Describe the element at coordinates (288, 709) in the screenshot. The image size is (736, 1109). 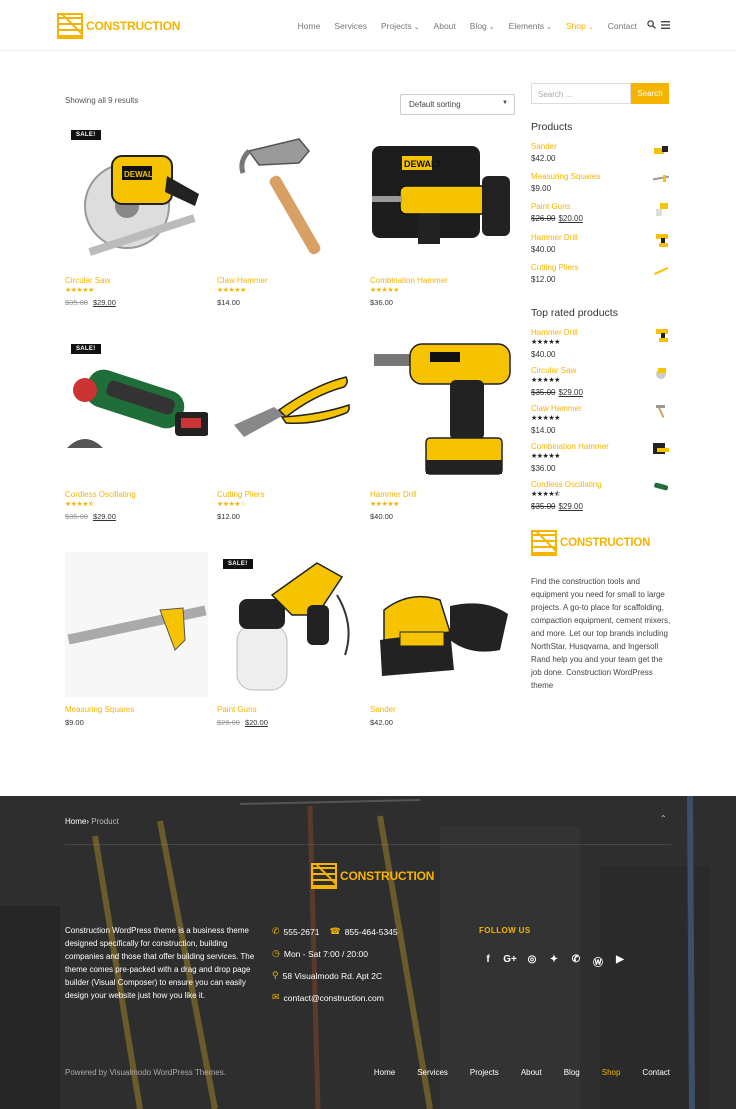
I see `product-title: Paint Guns` at that location.